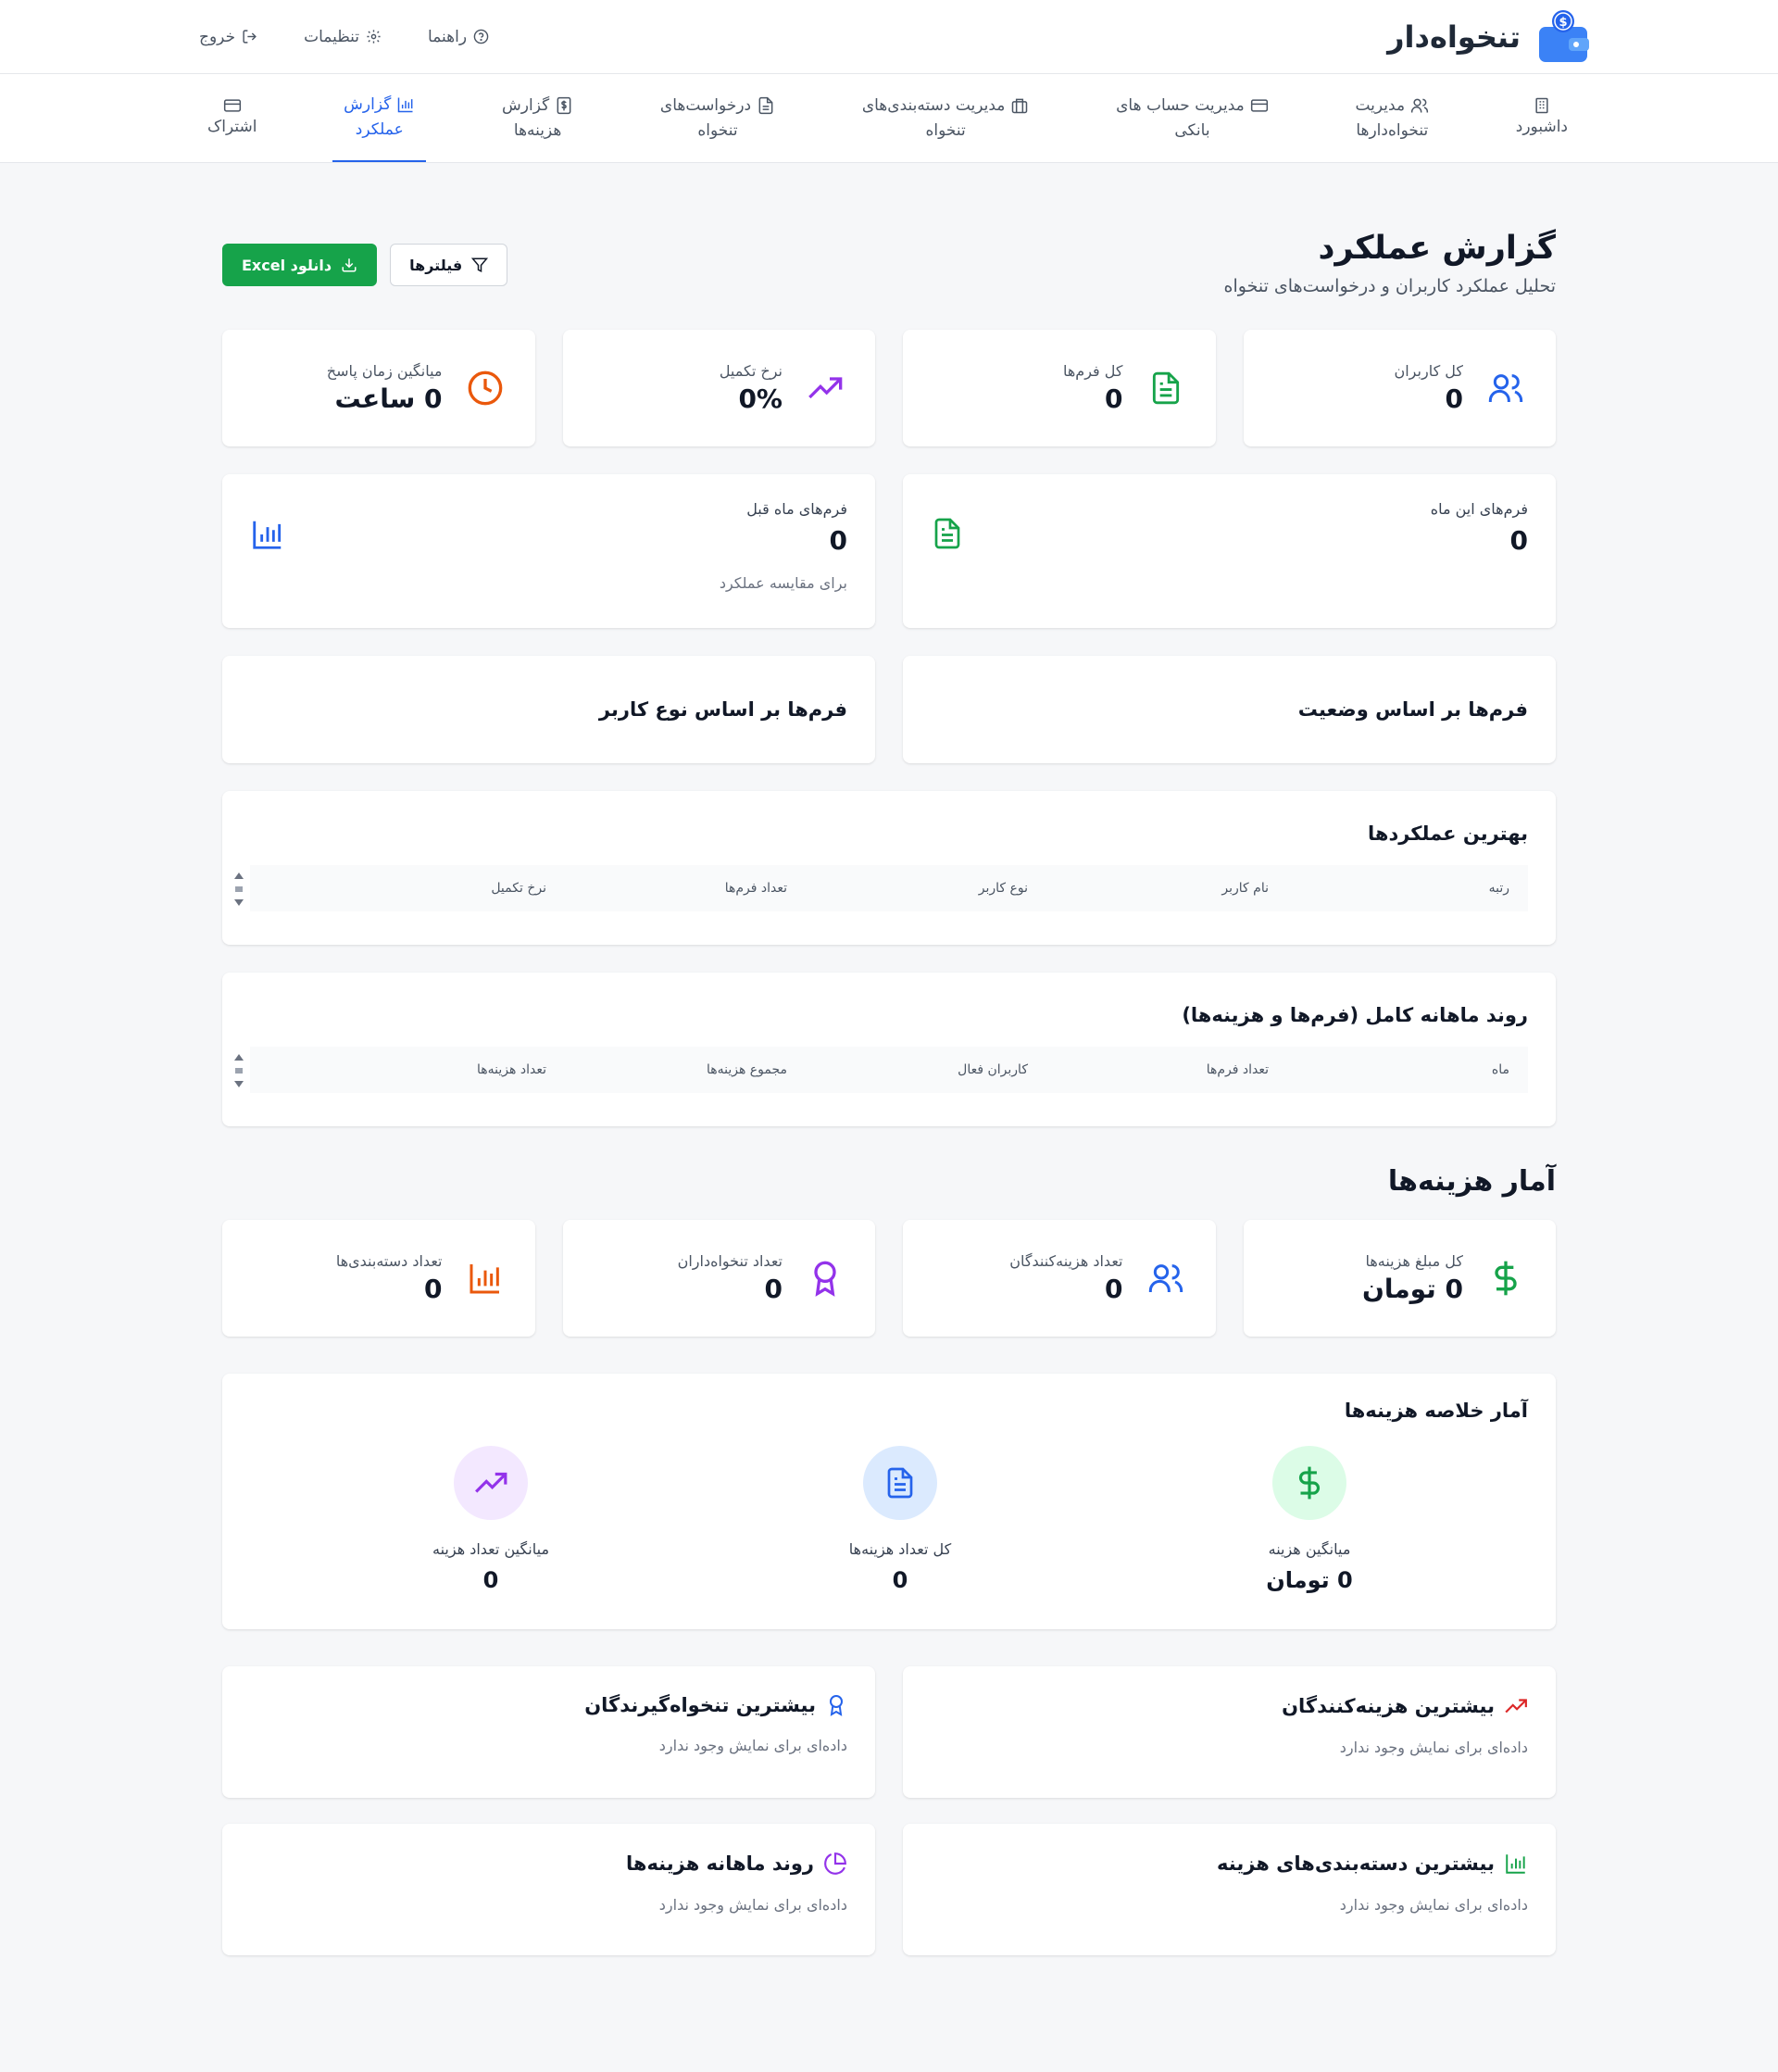 The height and width of the screenshot is (2072, 1778). Describe the element at coordinates (766, 105) in the screenshot. I see `file-icon` at that location.